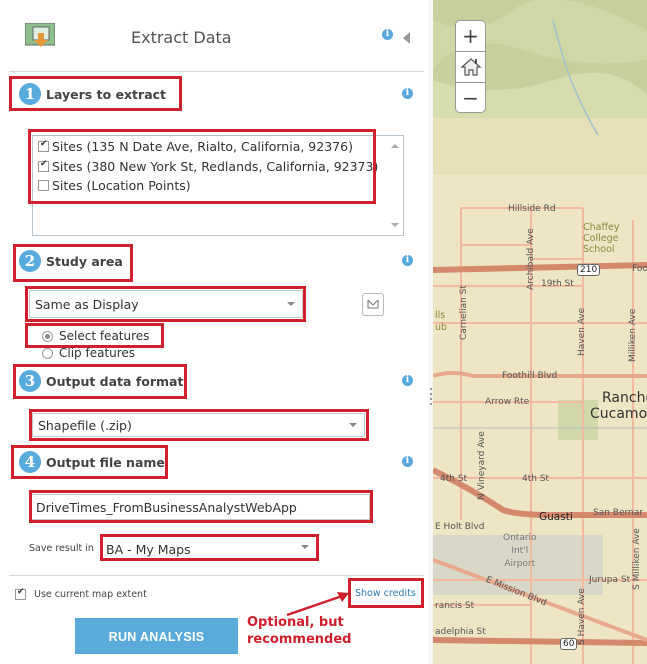 The image size is (647, 664). What do you see at coordinates (464, 312) in the screenshot?
I see `map-label: Carnelian St` at bounding box center [464, 312].